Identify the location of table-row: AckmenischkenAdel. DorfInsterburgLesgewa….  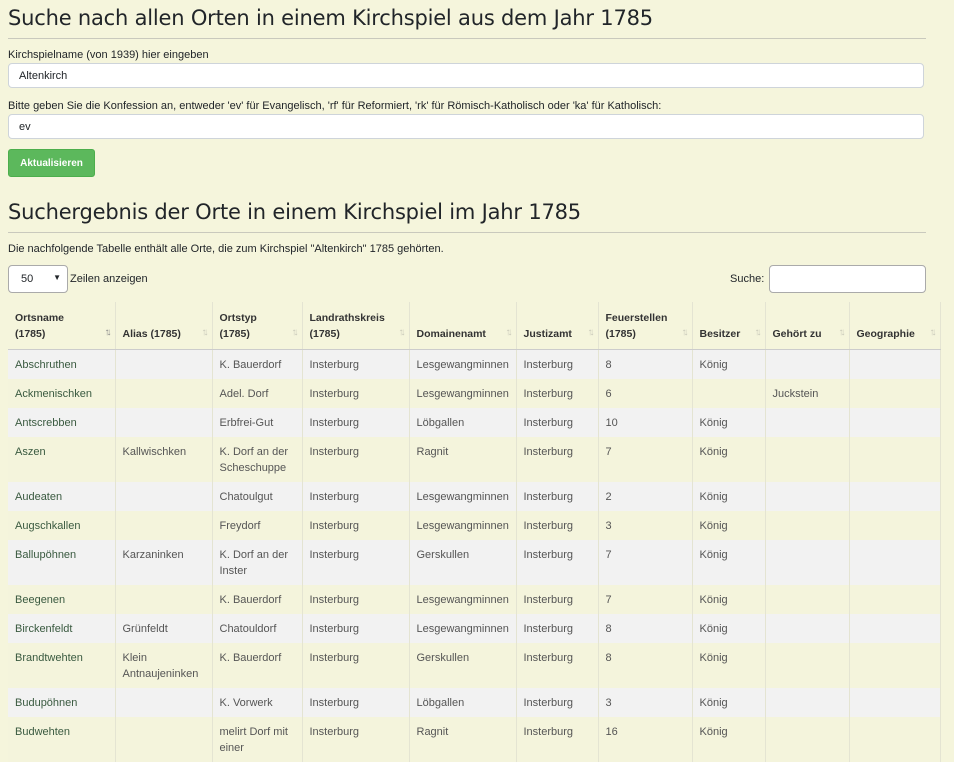
(474, 393).